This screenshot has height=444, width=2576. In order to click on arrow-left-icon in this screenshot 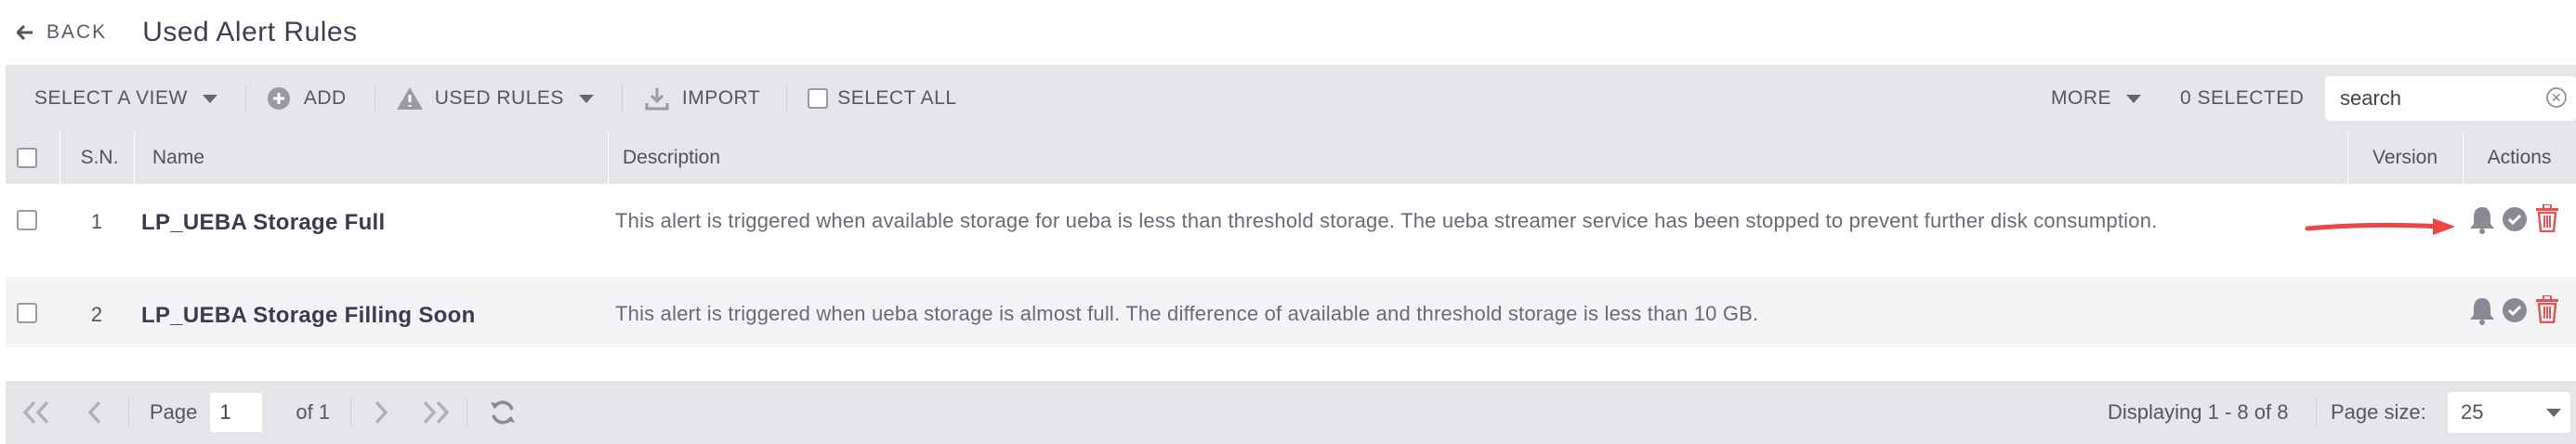, I will do `click(25, 32)`.